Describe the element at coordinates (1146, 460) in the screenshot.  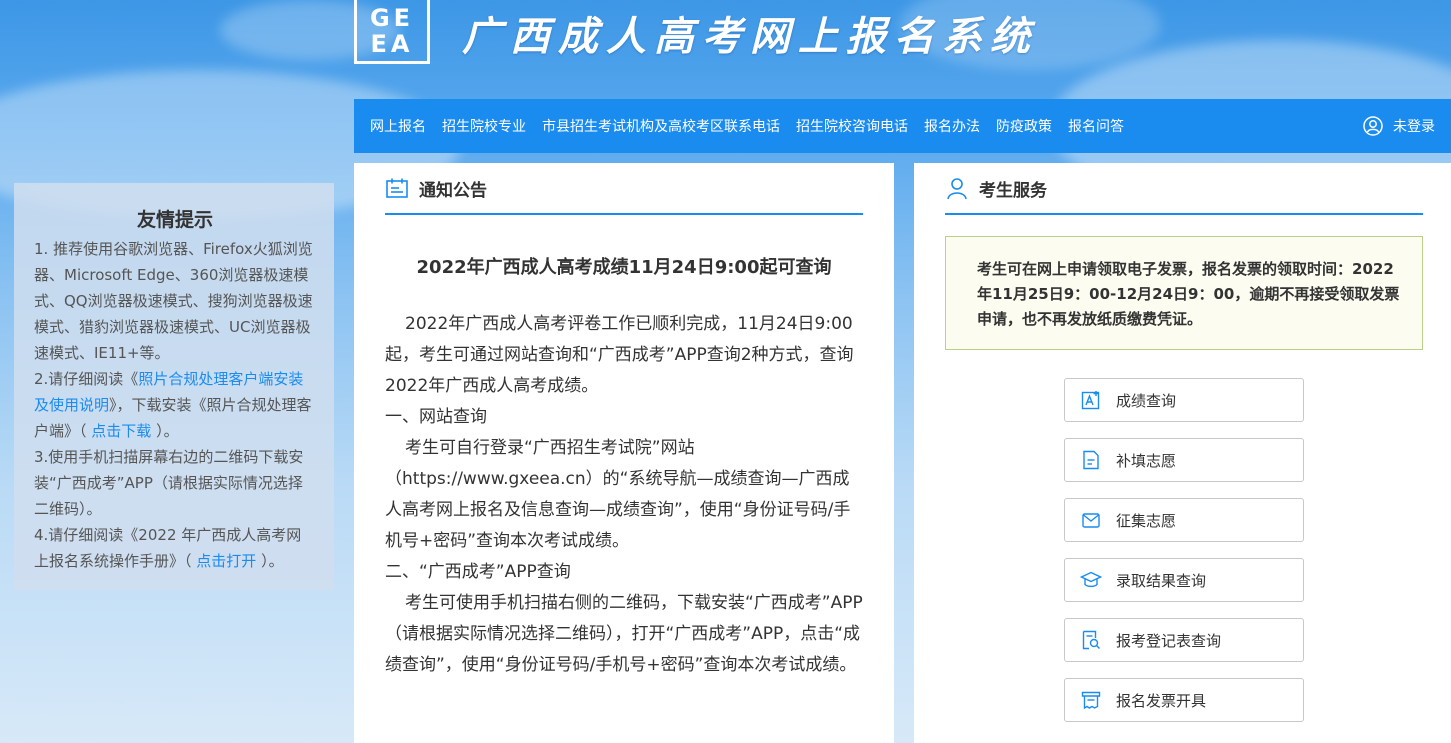
I see `supplement-volunteer-label: 补填志愿` at that location.